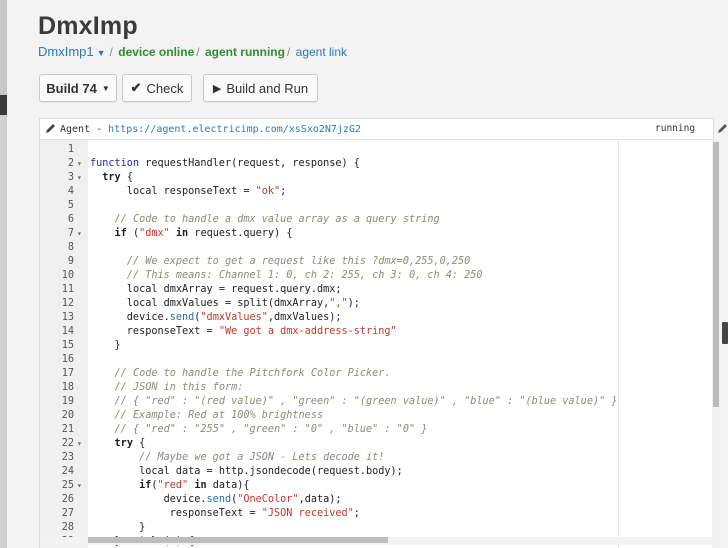 This screenshot has width=728, height=548. Describe the element at coordinates (675, 128) in the screenshot. I see `agent-run-status: running` at that location.